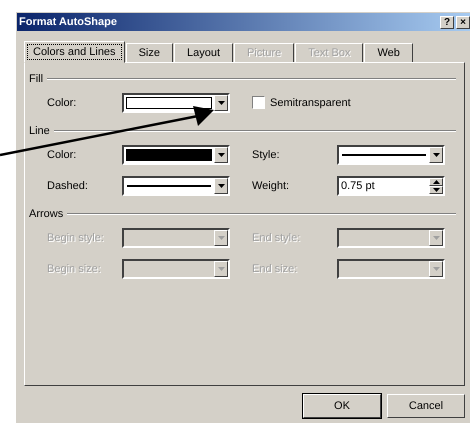 The image size is (470, 423). What do you see at coordinates (388, 52) in the screenshot?
I see `tab: Web` at bounding box center [388, 52].